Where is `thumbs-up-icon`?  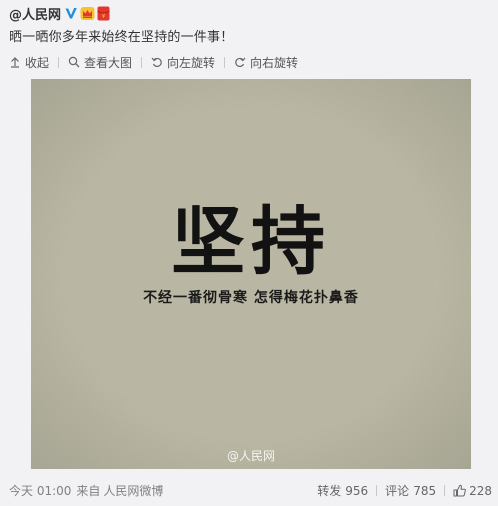 thumbs-up-icon is located at coordinates (459, 490).